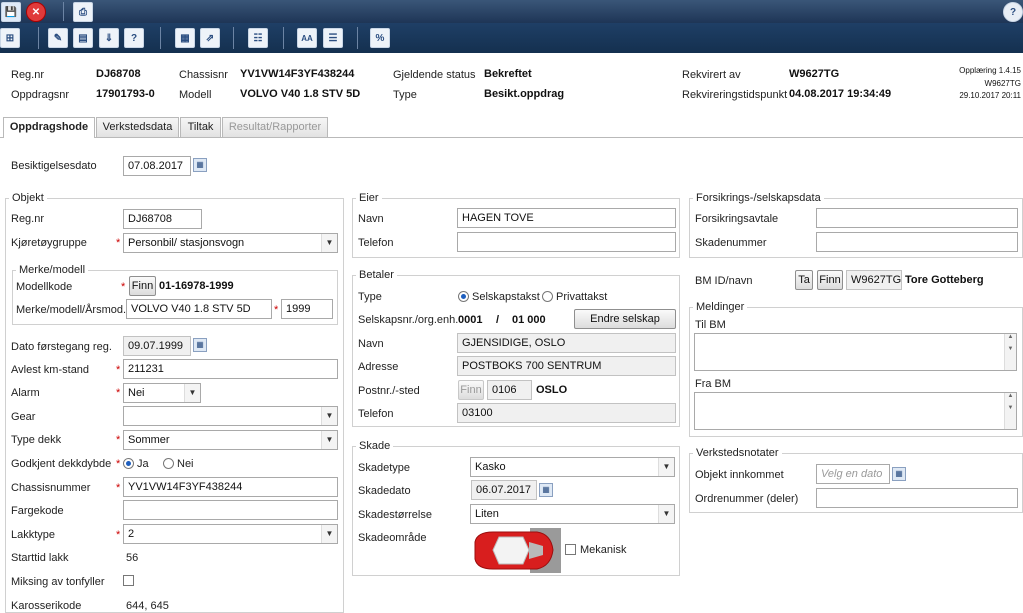  What do you see at coordinates (570, 549) in the screenshot?
I see `mekanisk-checkbox` at bounding box center [570, 549].